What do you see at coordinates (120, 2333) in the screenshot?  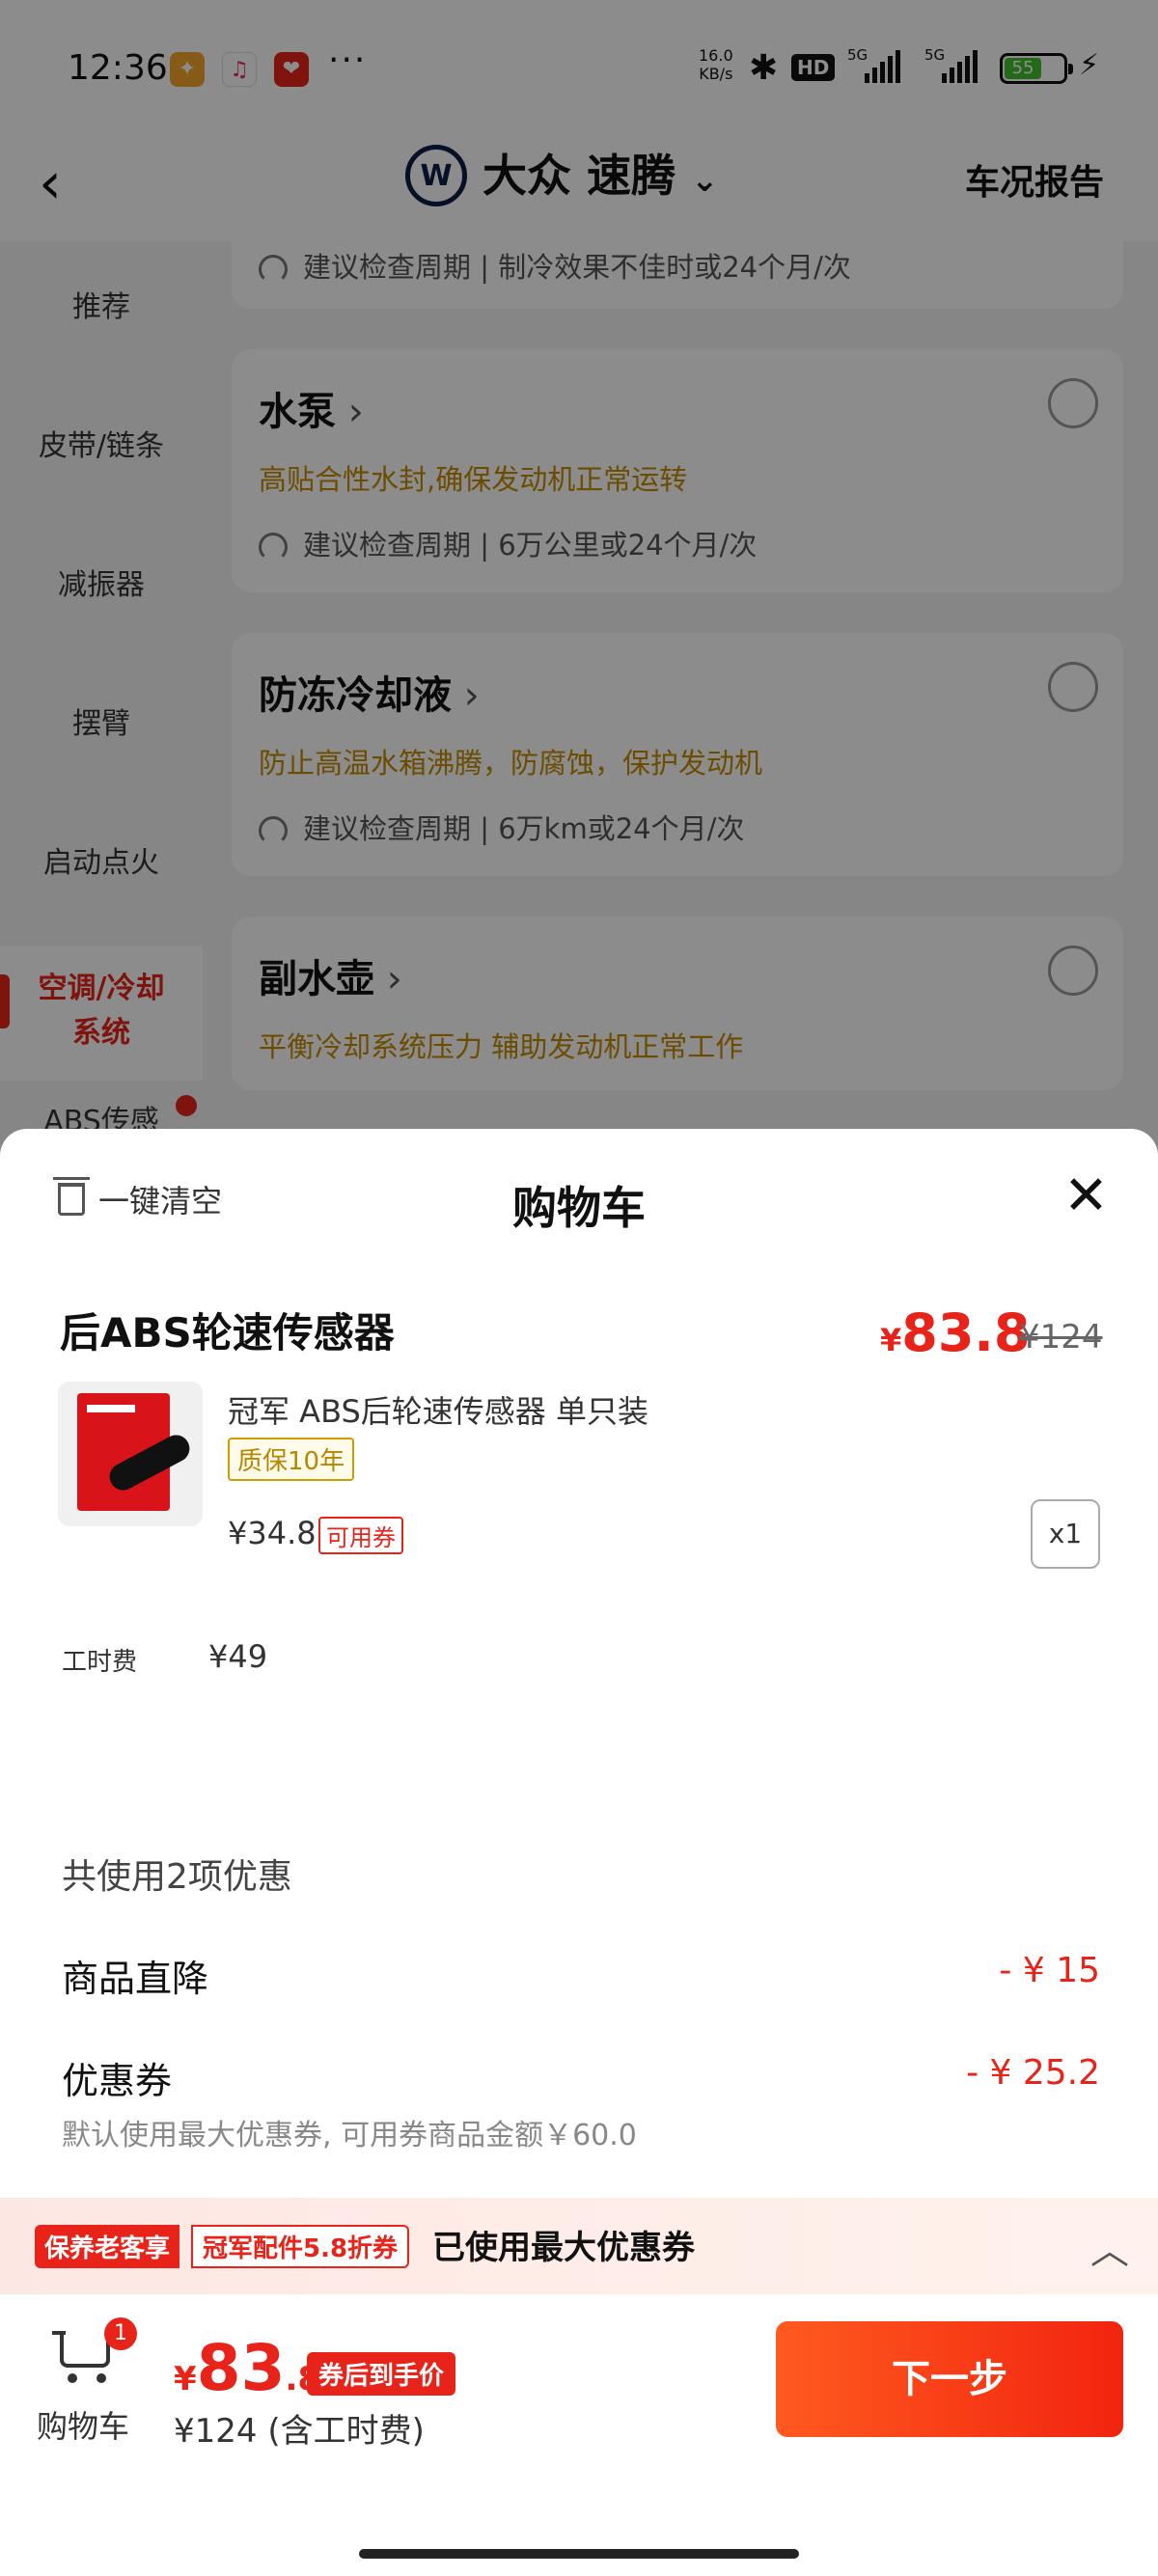 I see `cart-count-badge: 1` at bounding box center [120, 2333].